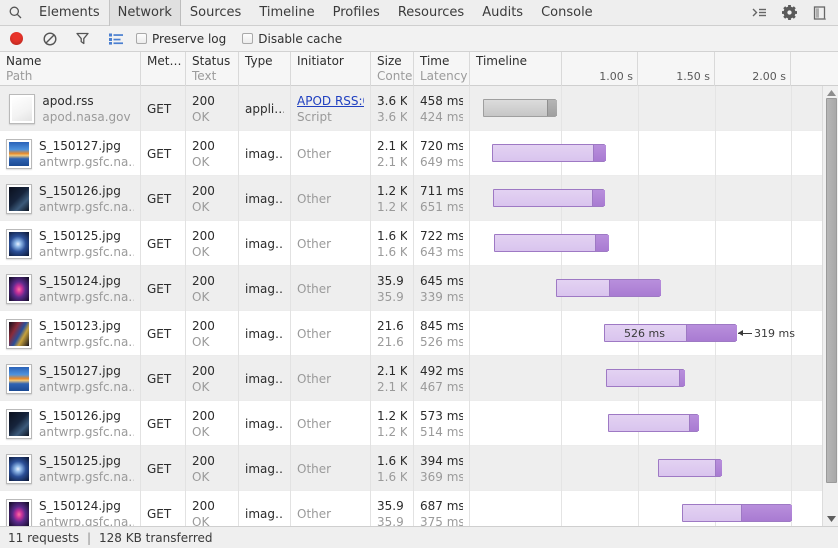 The image size is (838, 548). Describe the element at coordinates (441, 280) in the screenshot. I see `request-time: 645 ms` at that location.